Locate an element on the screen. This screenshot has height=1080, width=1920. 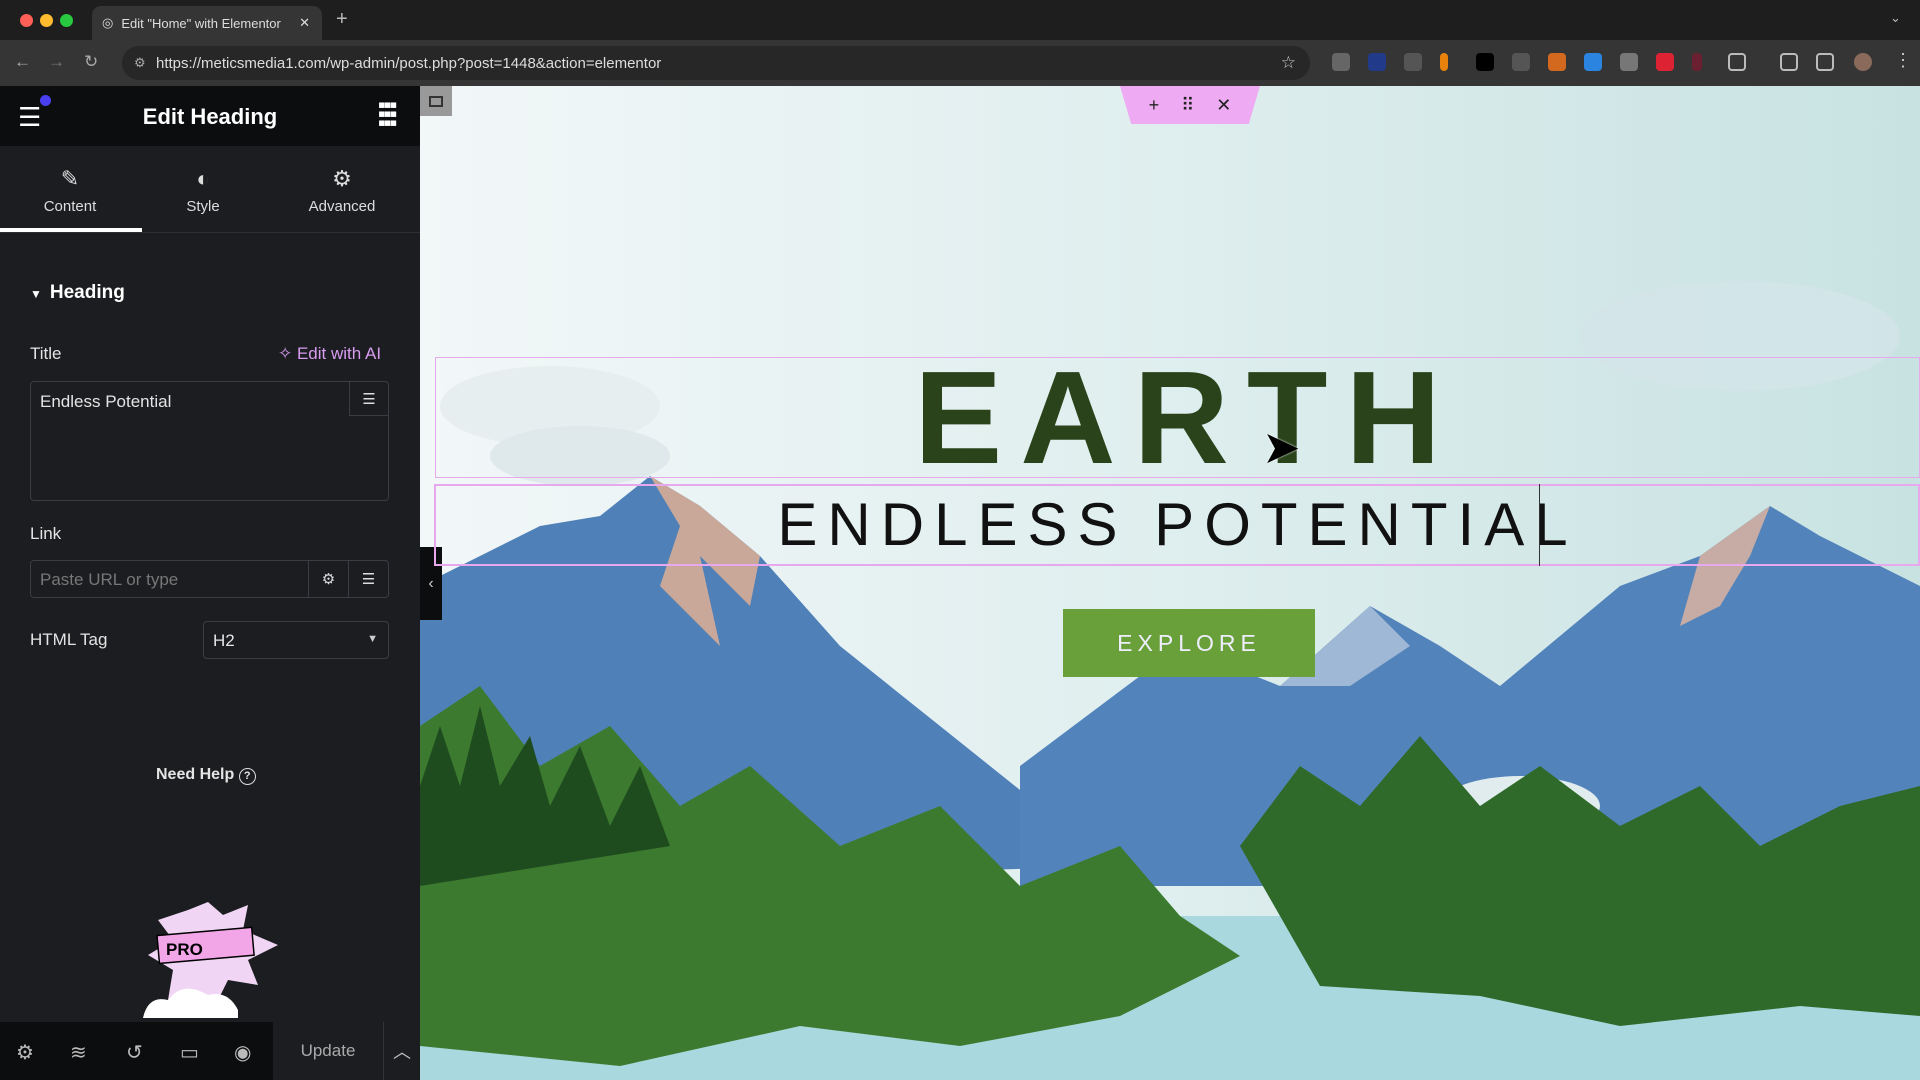
help-circle-icon: ? is located at coordinates (247, 776).